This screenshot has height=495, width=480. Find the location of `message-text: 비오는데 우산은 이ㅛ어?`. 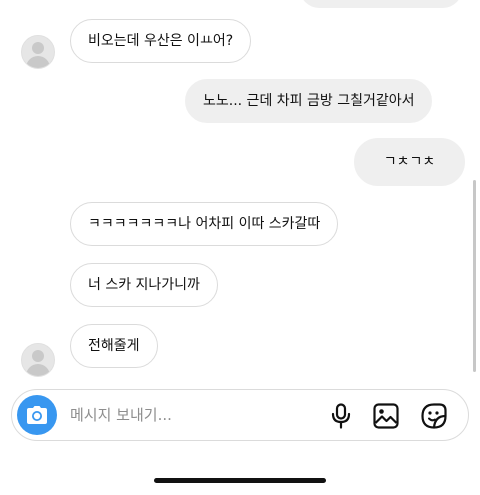

message-text: 비오는데 우산은 이ㅛ어? is located at coordinates (161, 41).